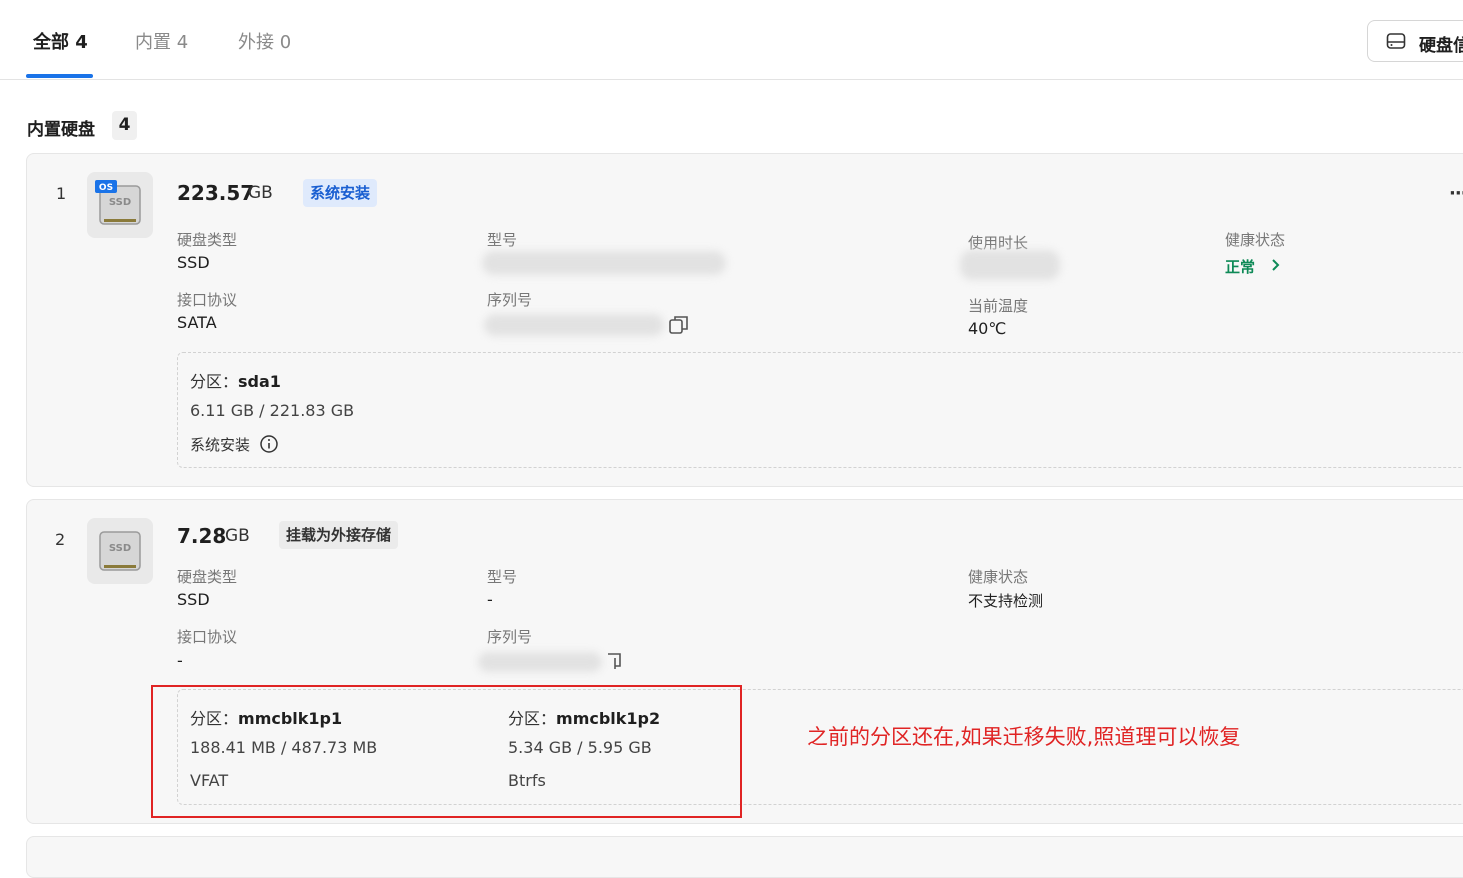 The width and height of the screenshot is (1463, 878). Describe the element at coordinates (1456, 193) in the screenshot. I see `more-menu-icon: ···` at that location.